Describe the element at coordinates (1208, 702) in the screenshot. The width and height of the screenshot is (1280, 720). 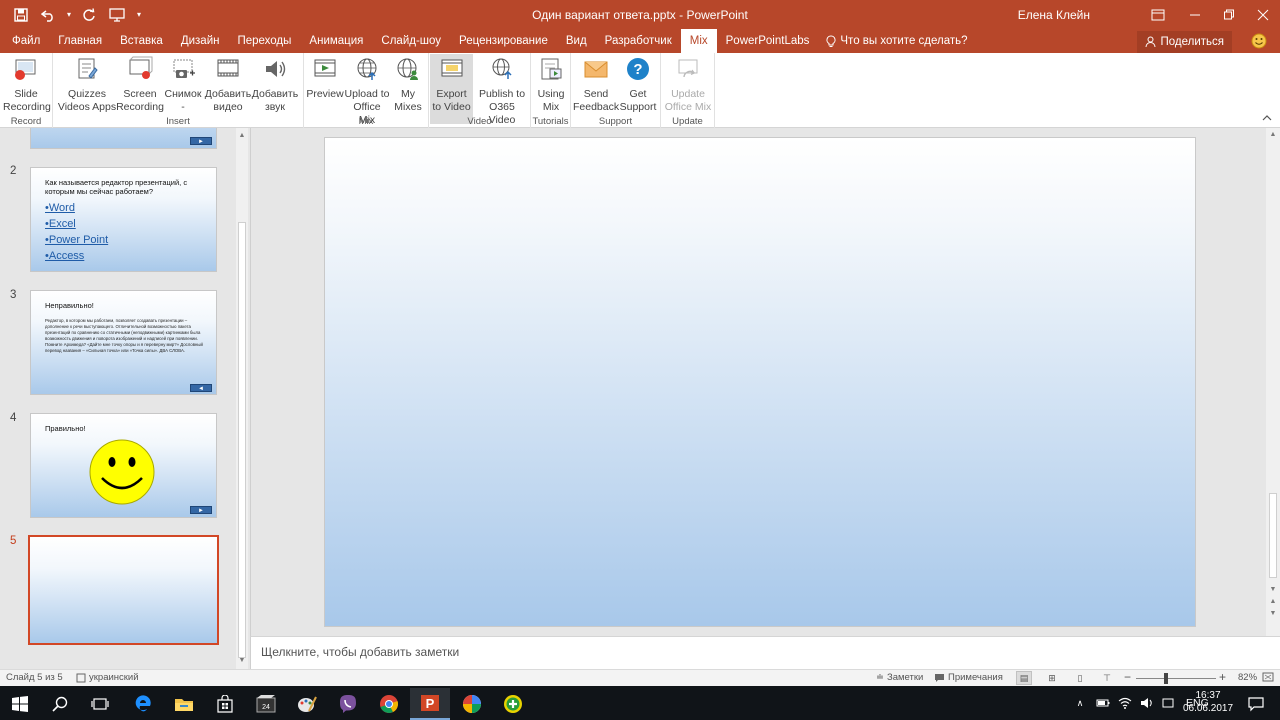
I see `taskbar-clock: 16:37 06.06.2017` at that location.